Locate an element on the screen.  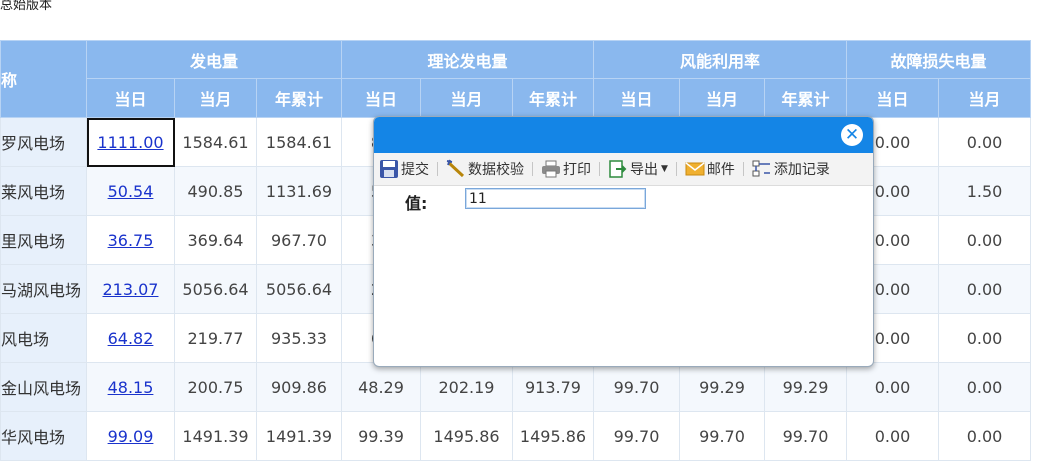
close-icon: ✕ is located at coordinates (852, 135).